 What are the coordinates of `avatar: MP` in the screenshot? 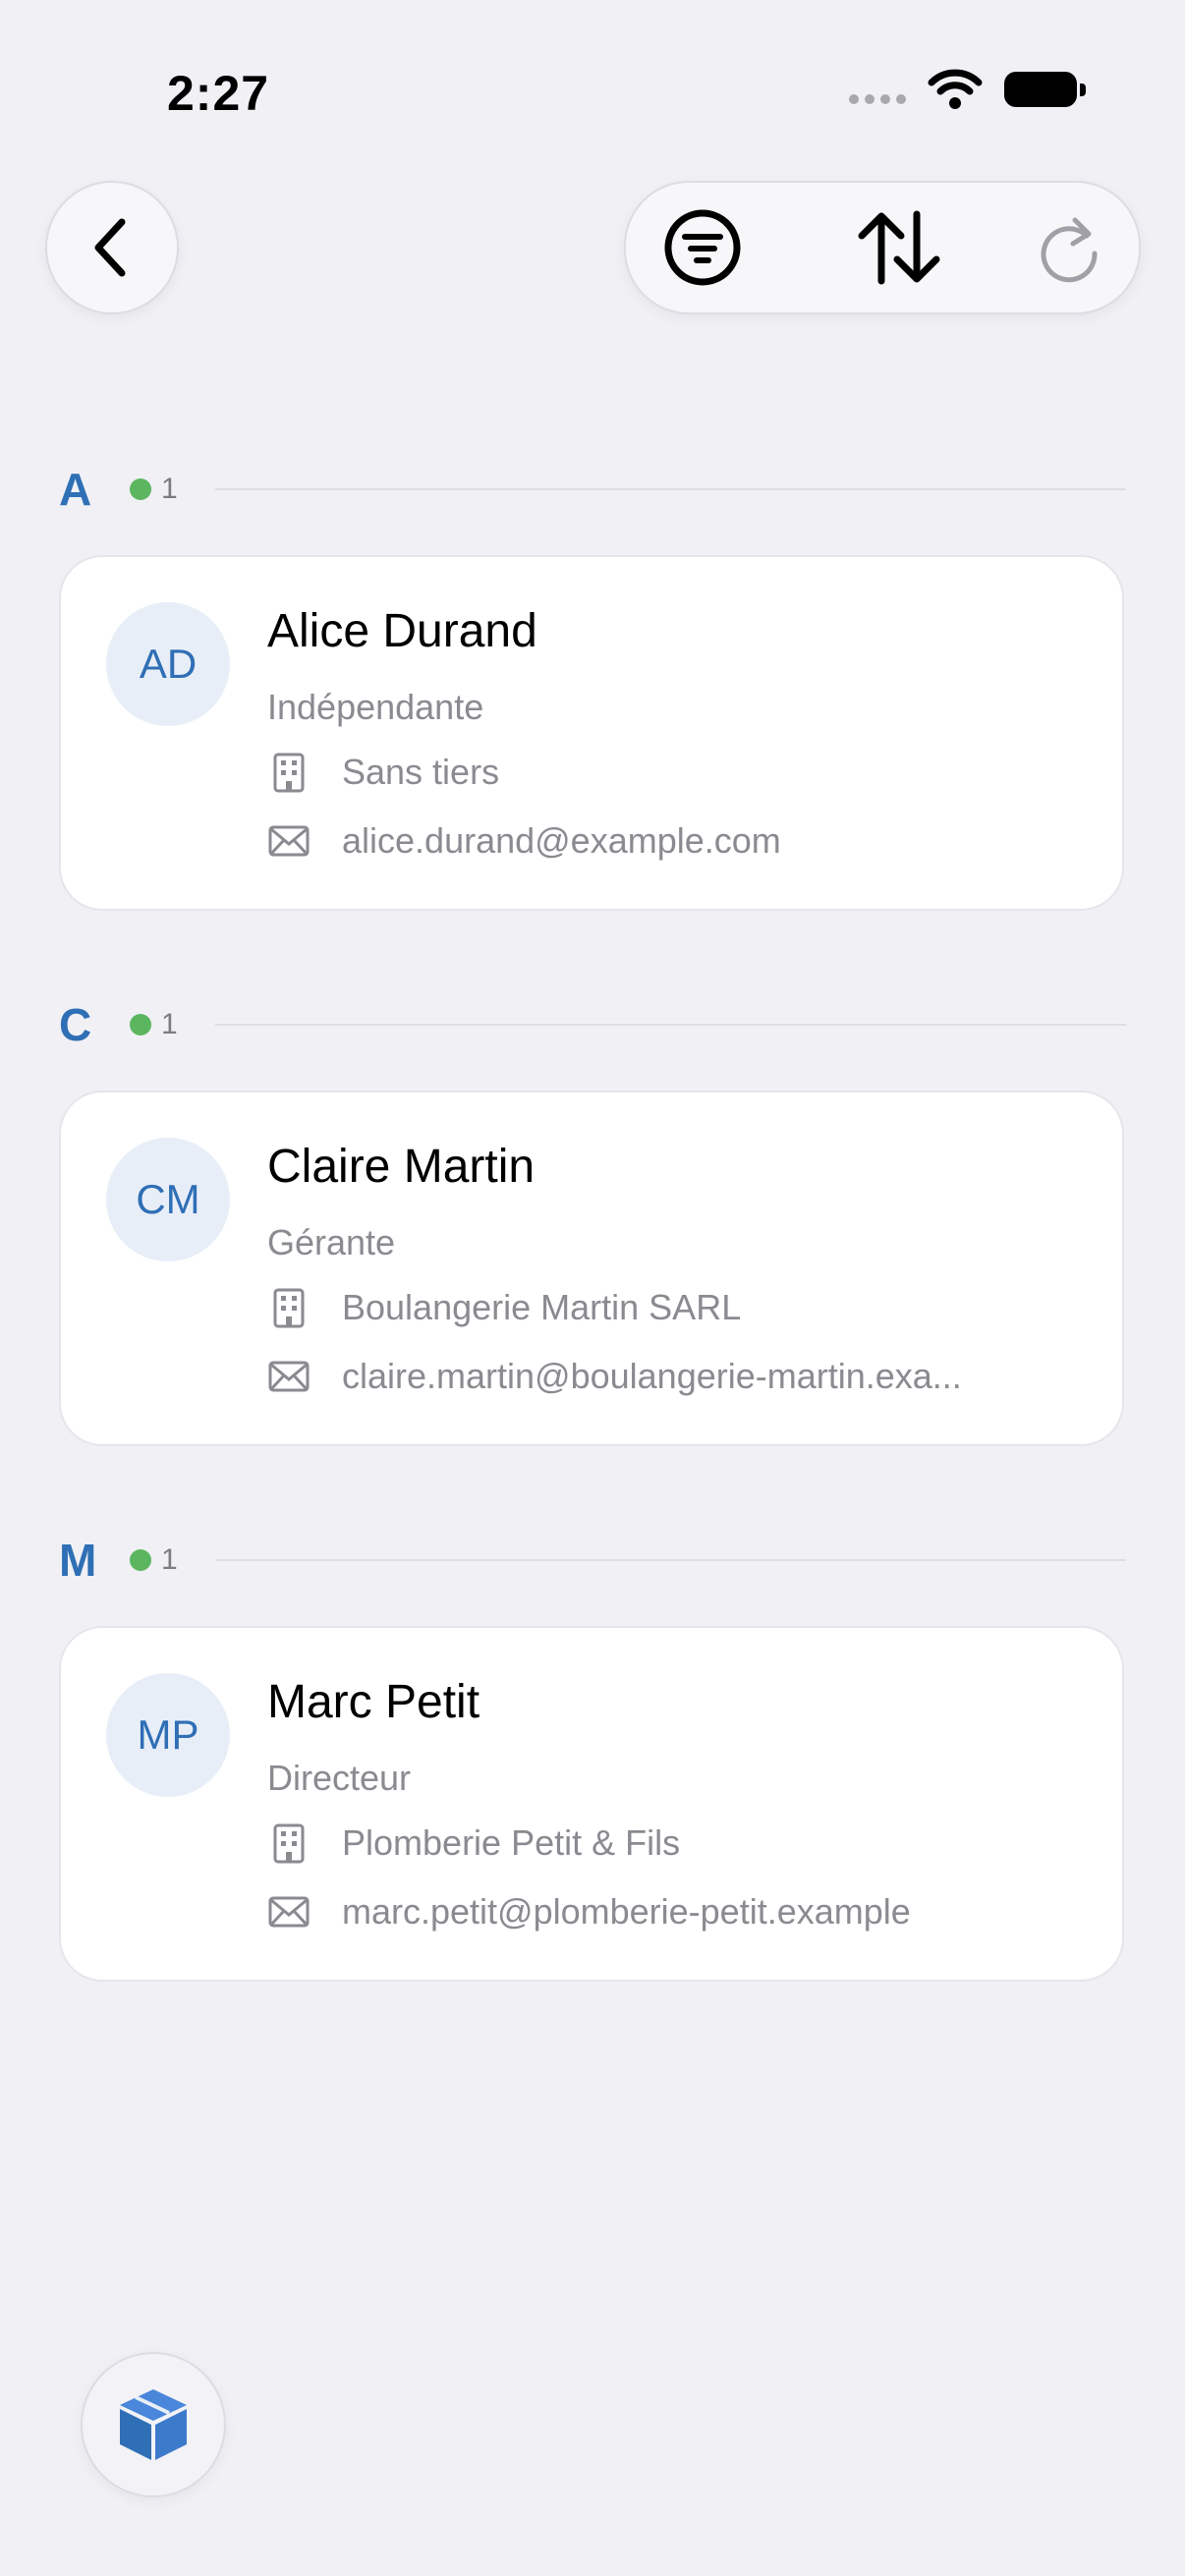 It's located at (168, 1735).